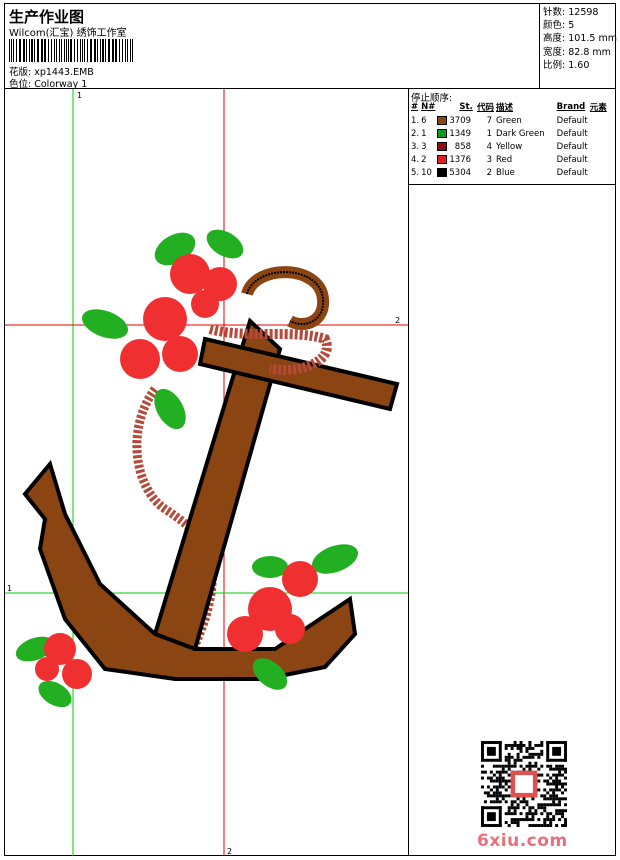 This screenshot has width=620, height=860. I want to click on stat-scale: 比例: 1.60, so click(566, 65).